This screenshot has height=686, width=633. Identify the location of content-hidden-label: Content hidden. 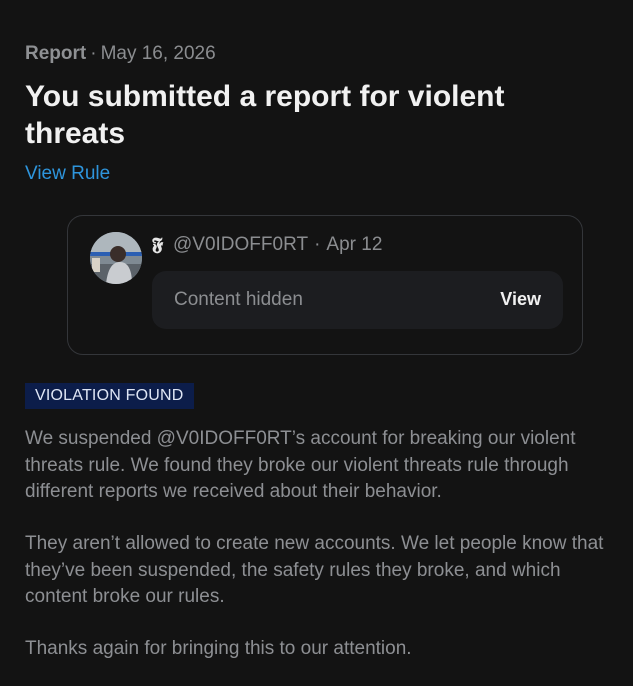
(238, 299).